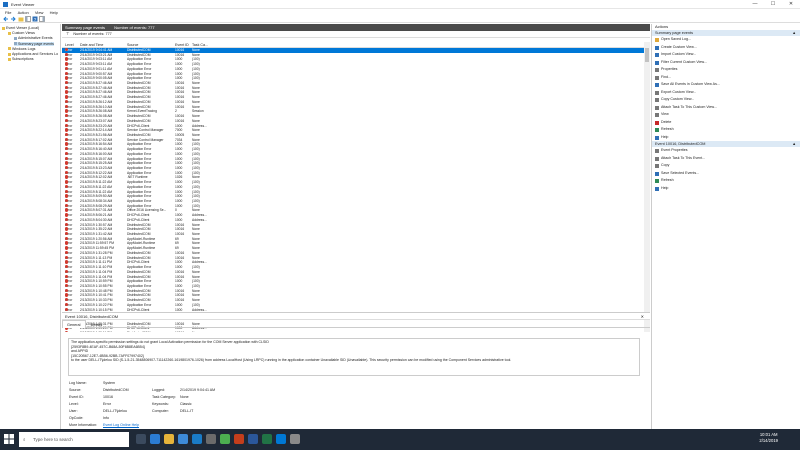 The image size is (800, 450). I want to click on excel-icon, so click(267, 439).